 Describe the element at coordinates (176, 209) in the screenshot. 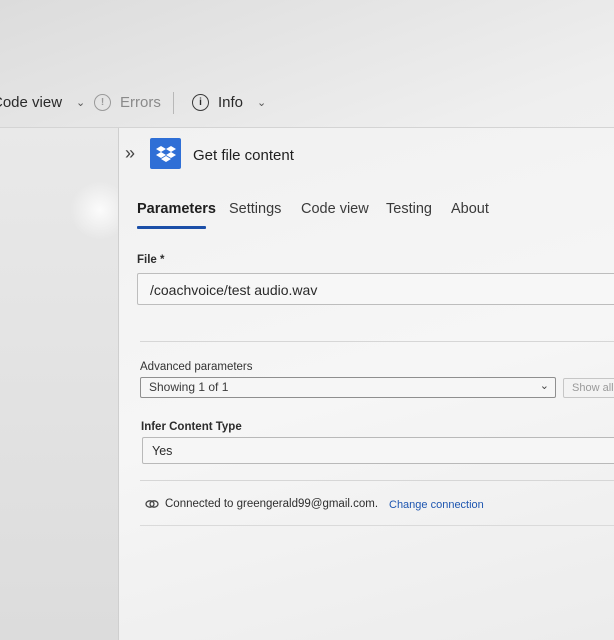

I see `tab-parameters: Parameters` at that location.